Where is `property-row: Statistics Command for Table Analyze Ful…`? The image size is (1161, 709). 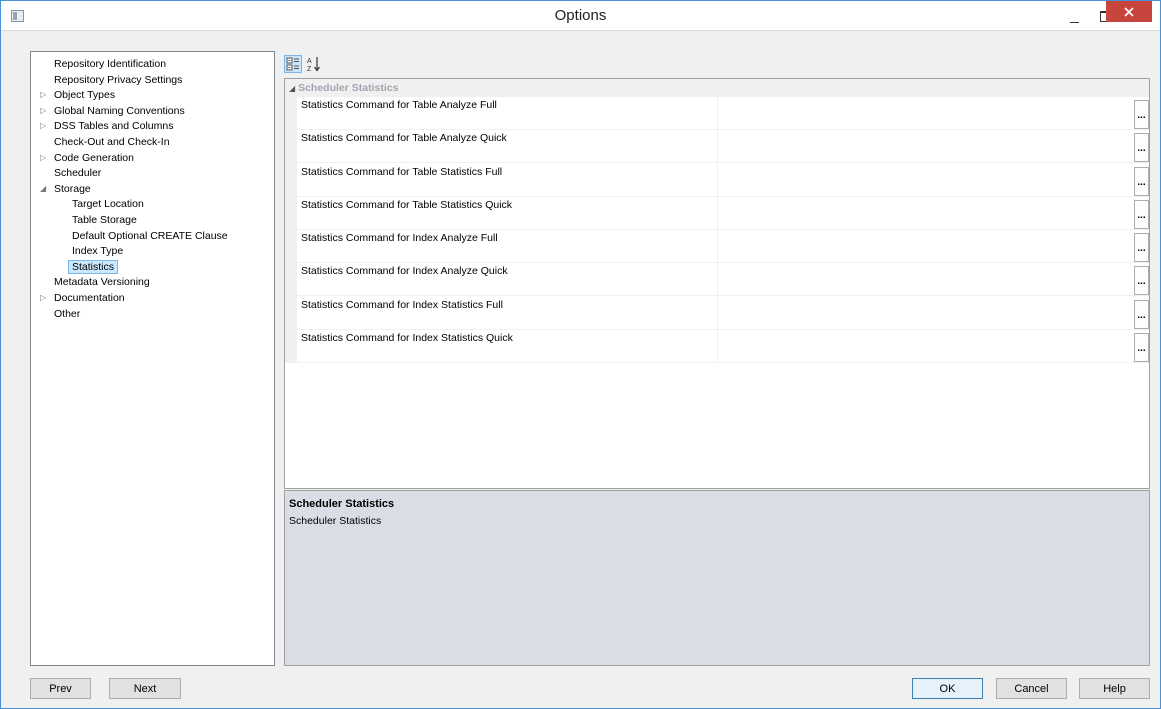 property-row: Statistics Command for Table Analyze Ful… is located at coordinates (723, 113).